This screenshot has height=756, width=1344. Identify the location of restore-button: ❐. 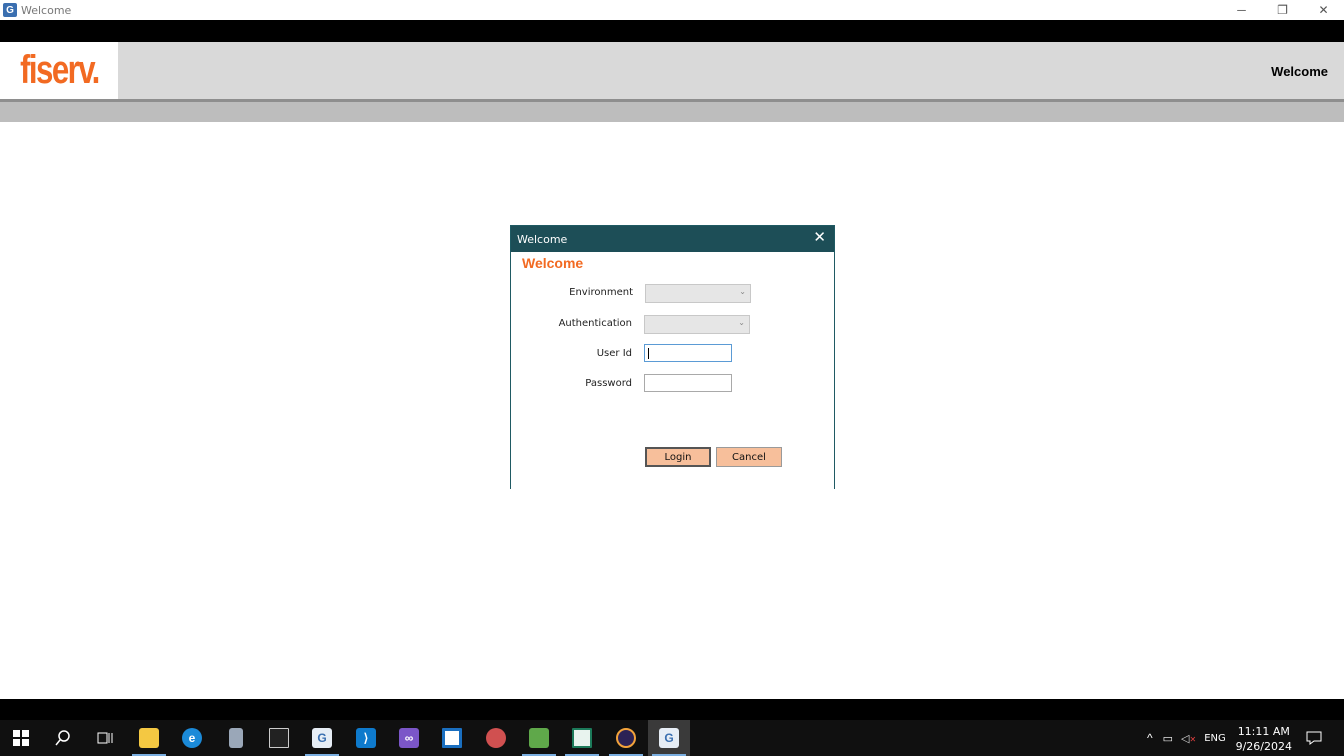
(1282, 10).